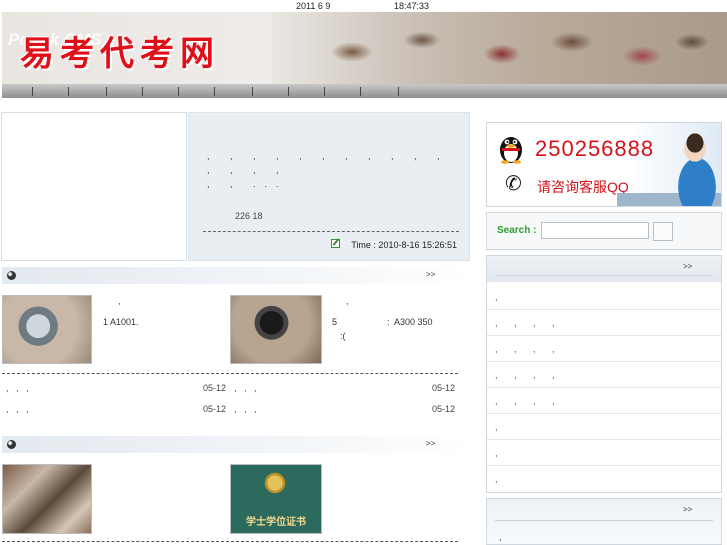  I want to click on qq-penguin-icon, so click(511, 150).